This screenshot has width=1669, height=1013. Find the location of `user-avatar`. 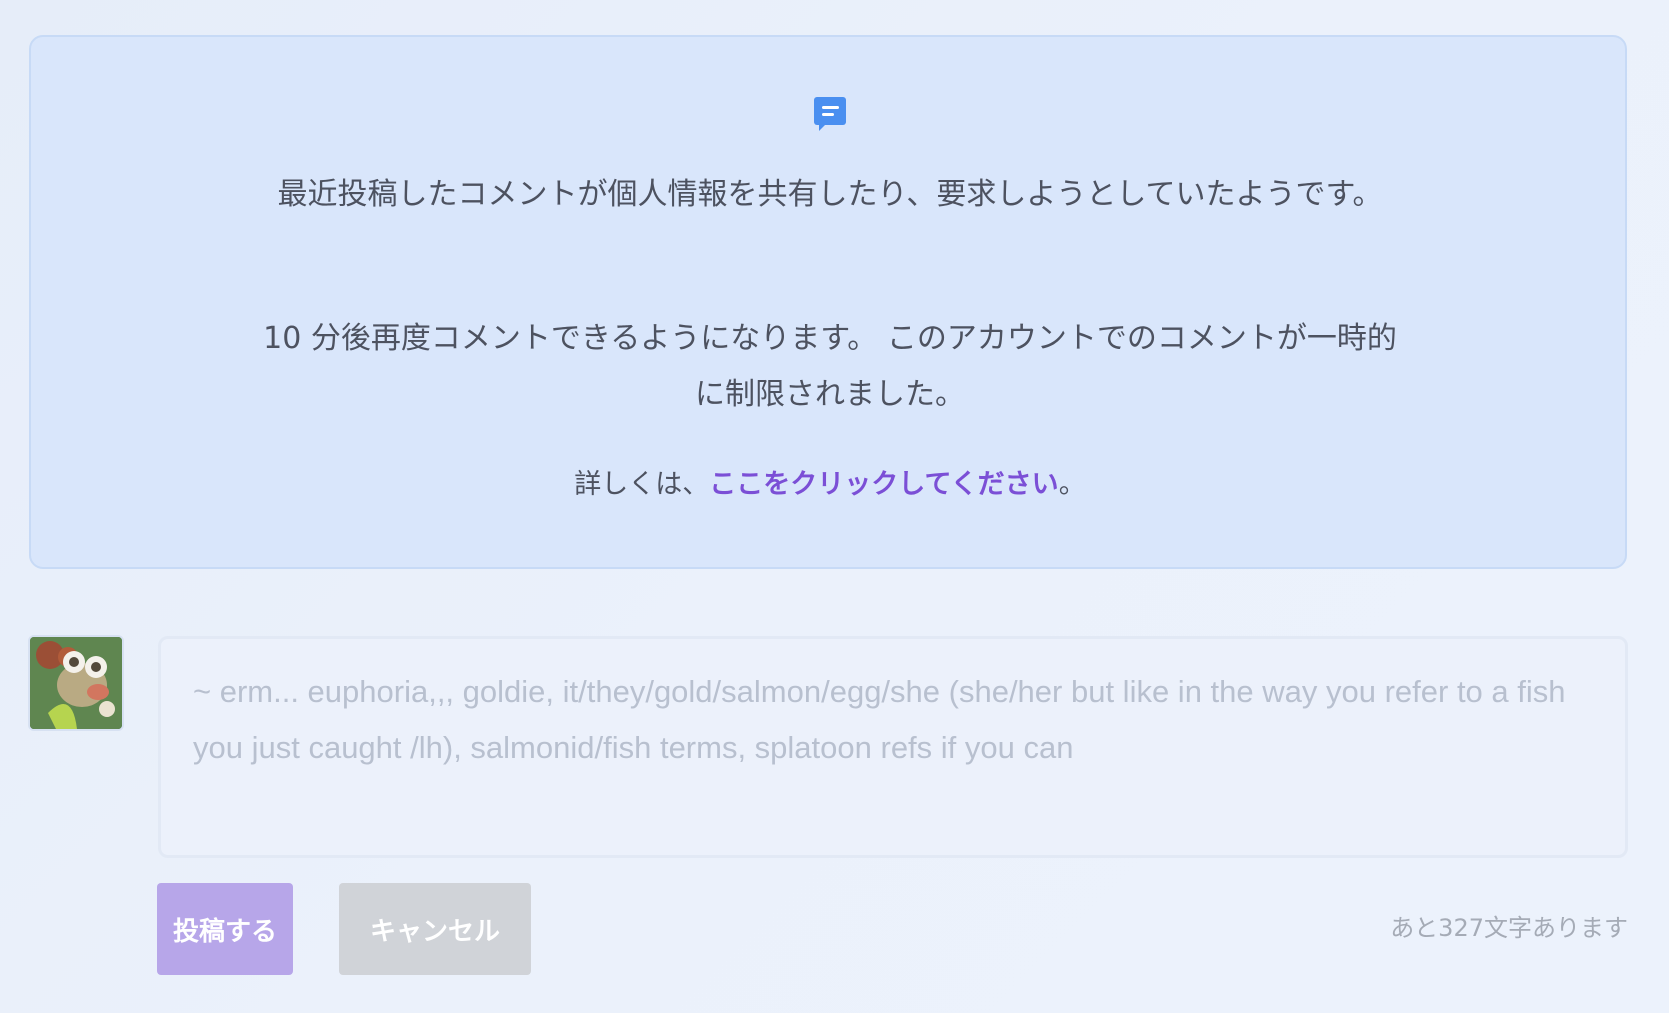

user-avatar is located at coordinates (76, 683).